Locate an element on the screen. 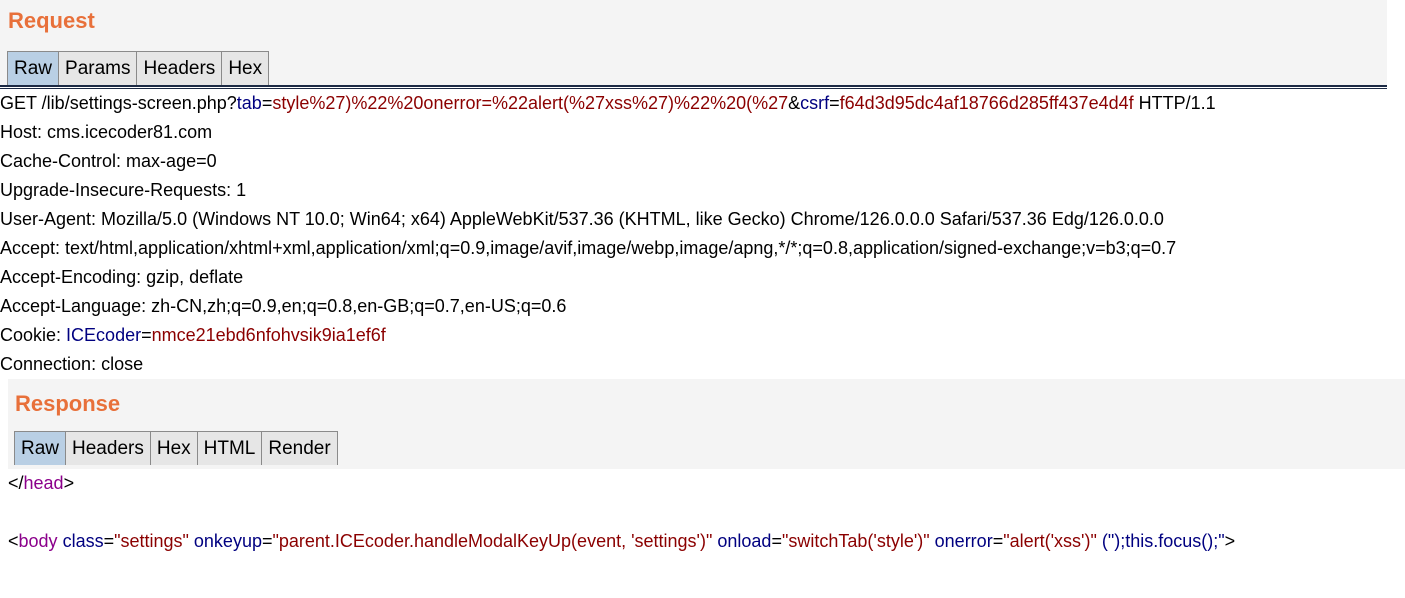 This screenshot has width=1405, height=598. tag-body: body is located at coordinates (38, 541).